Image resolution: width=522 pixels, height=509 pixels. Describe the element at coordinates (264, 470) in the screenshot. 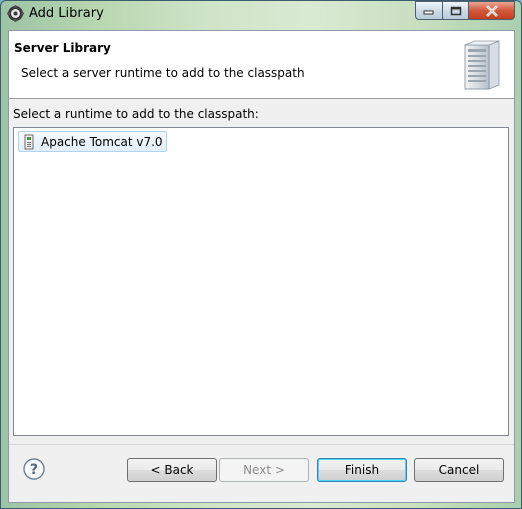

I see `next-button: Next >` at that location.